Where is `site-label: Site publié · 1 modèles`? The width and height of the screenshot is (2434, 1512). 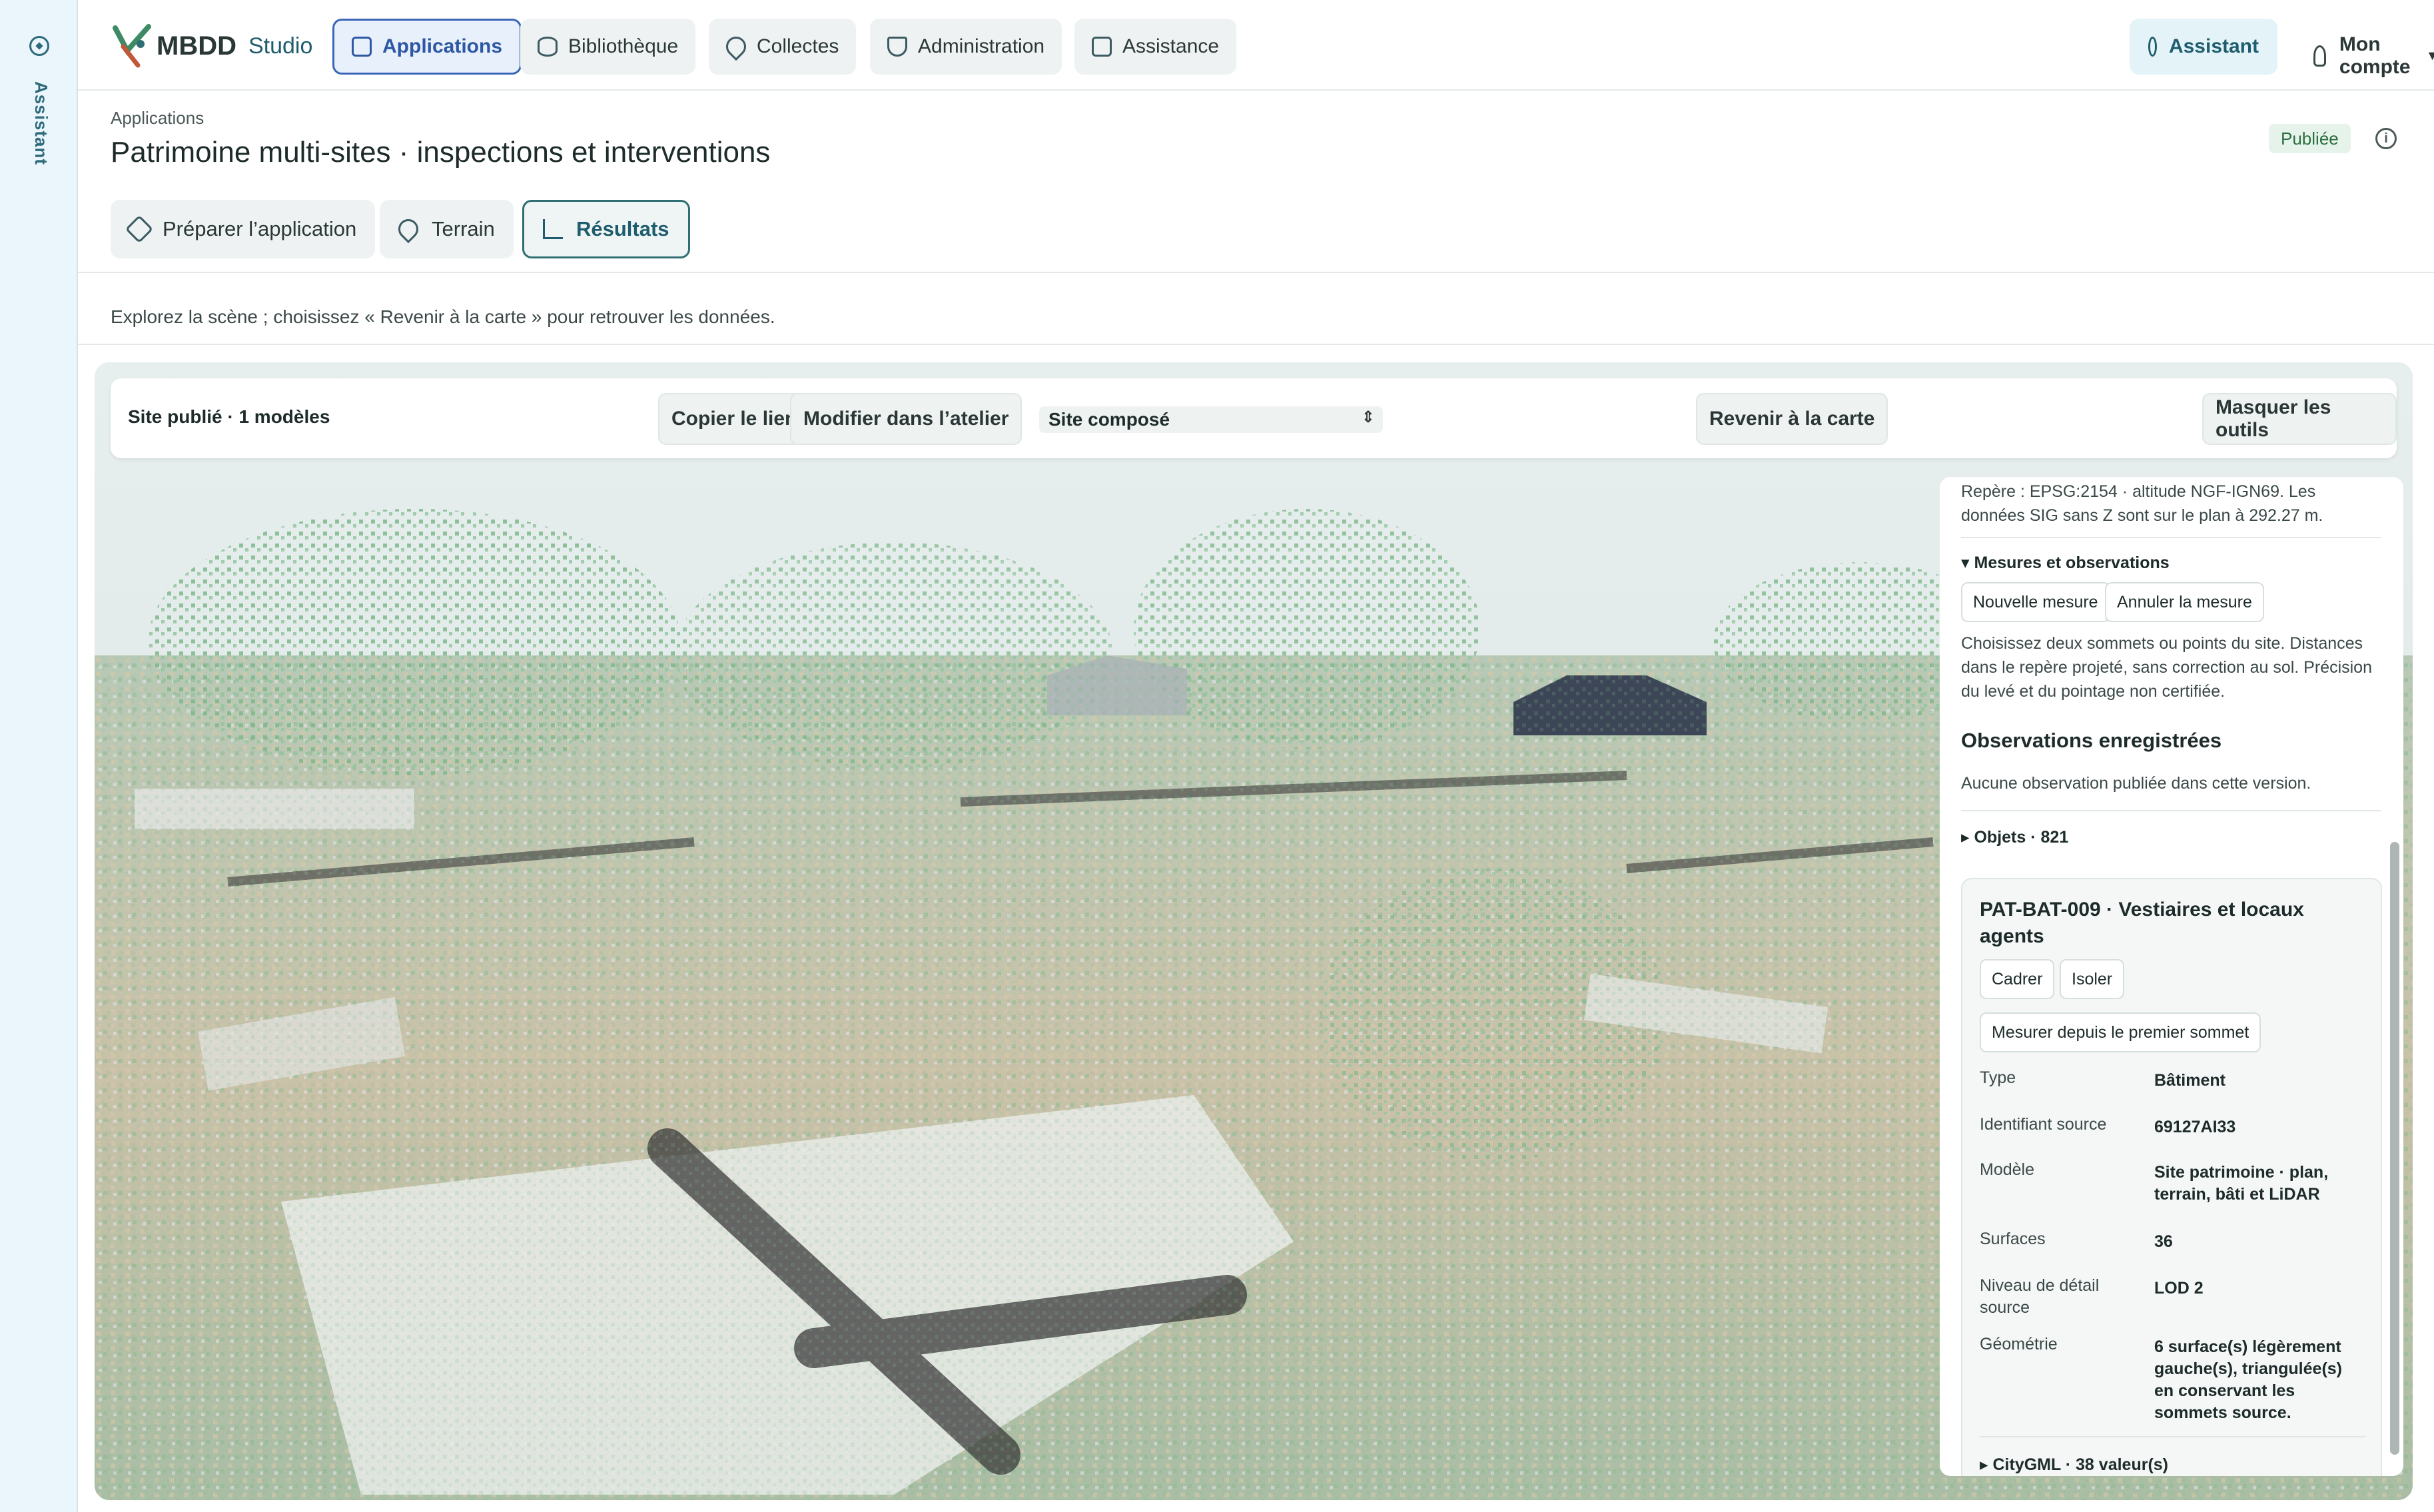 site-label: Site publié · 1 modèles is located at coordinates (229, 417).